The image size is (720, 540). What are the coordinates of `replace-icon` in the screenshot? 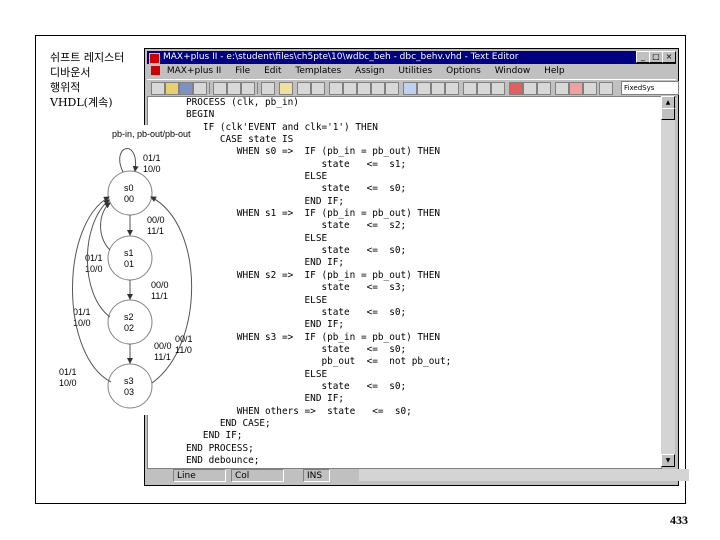 It's located at (590, 88).